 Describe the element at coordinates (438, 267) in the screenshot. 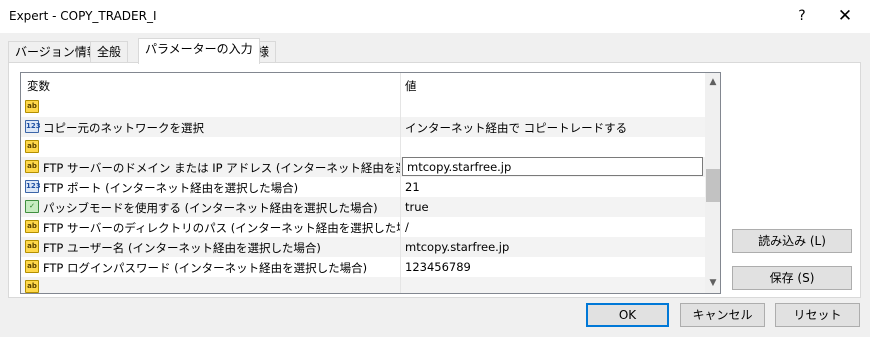

I see `param-value: 123456789` at that location.